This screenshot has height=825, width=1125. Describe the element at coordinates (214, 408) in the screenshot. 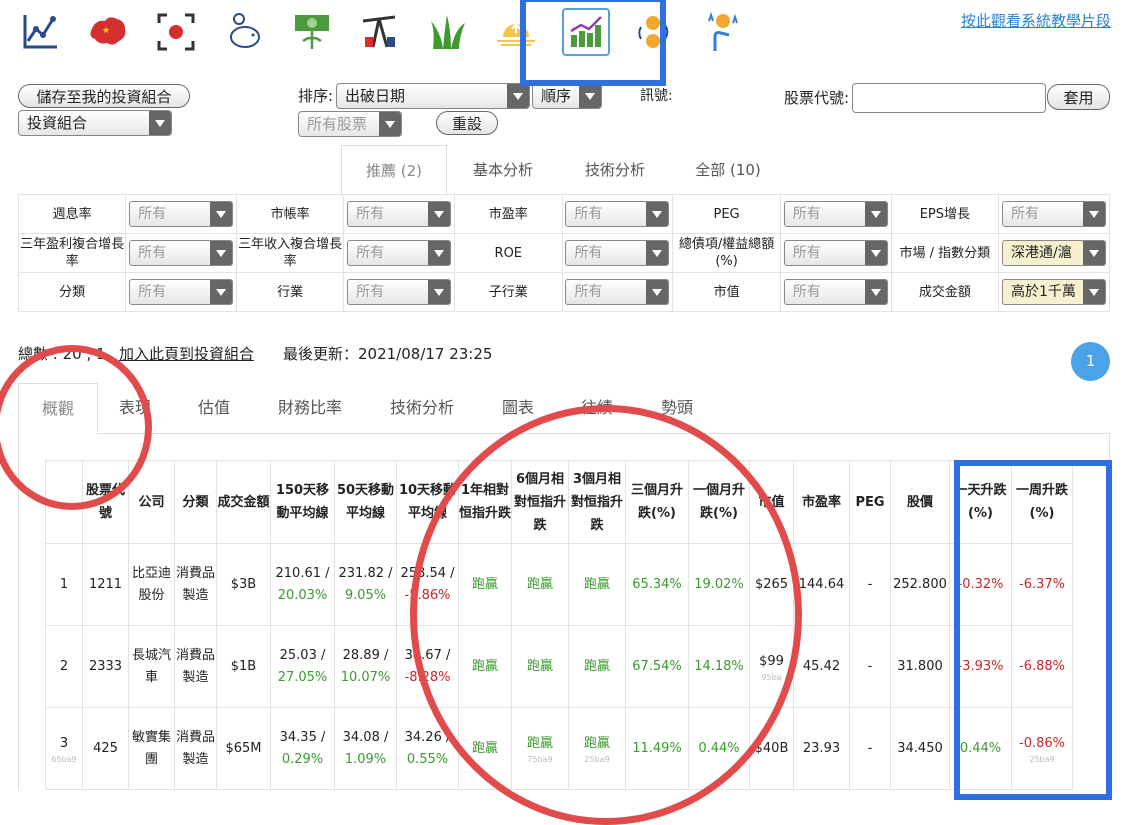

I see `result-tab-valuation: 估值` at that location.